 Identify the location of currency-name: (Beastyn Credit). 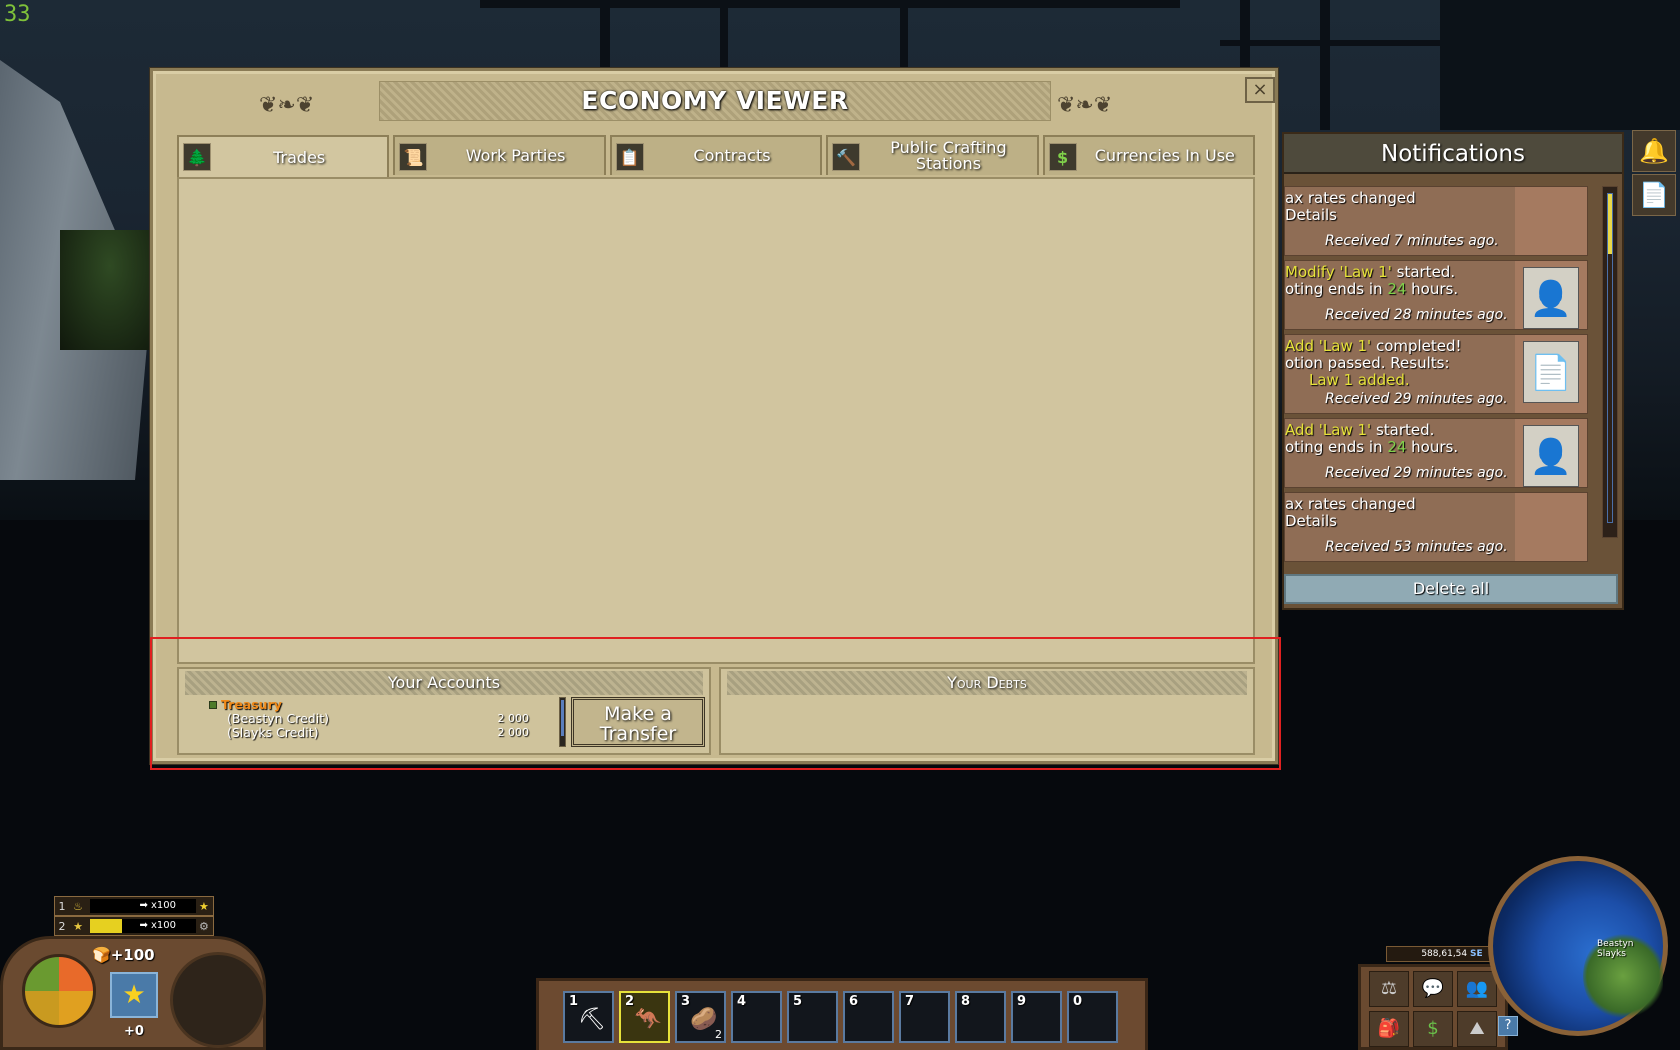
(278, 718).